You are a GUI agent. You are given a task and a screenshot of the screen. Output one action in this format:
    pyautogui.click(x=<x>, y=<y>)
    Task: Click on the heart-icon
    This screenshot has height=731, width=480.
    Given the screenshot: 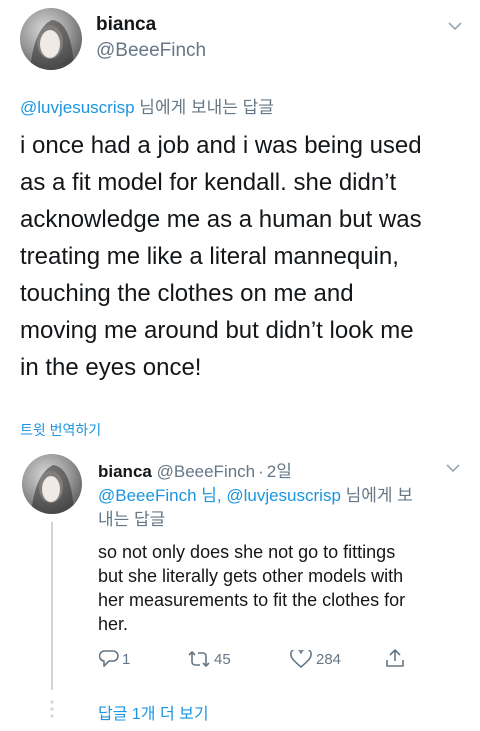 What is the action you would take?
    pyautogui.click(x=301, y=659)
    